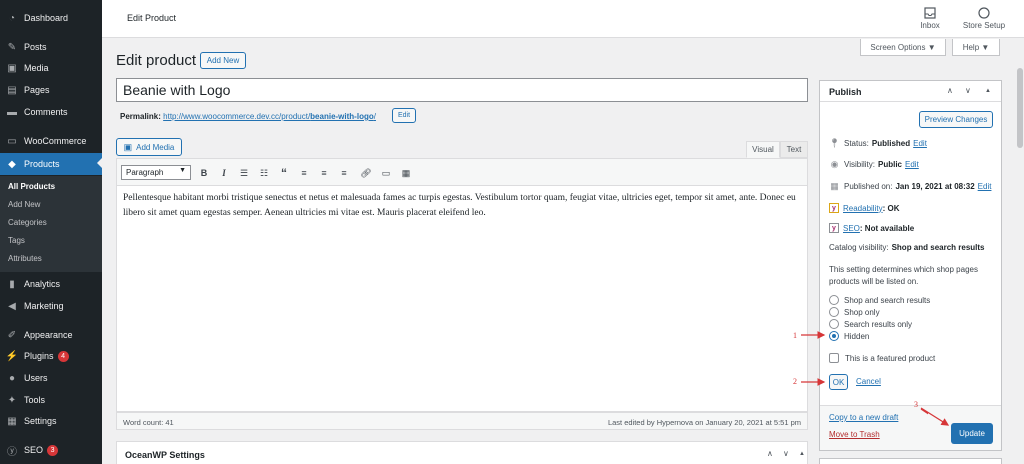 This screenshot has height=464, width=1024. I want to click on add-media-button: ▣ Add Media, so click(149, 147).